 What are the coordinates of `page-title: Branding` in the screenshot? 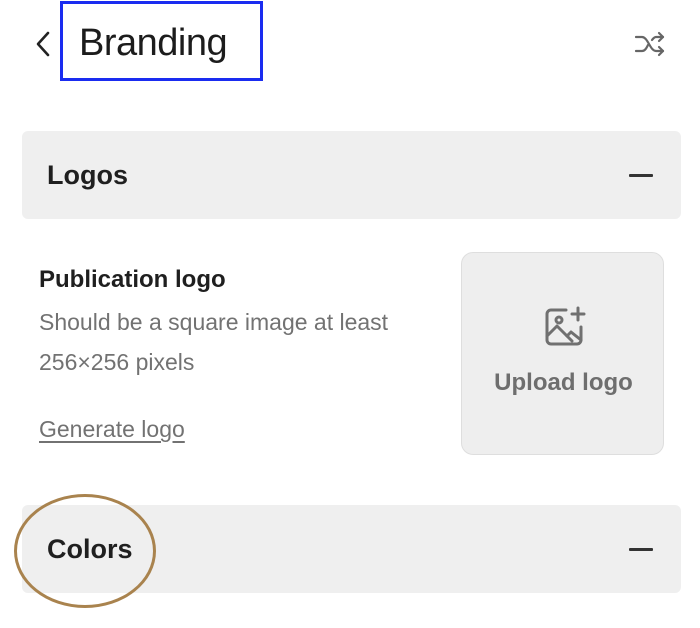 It's located at (153, 43).